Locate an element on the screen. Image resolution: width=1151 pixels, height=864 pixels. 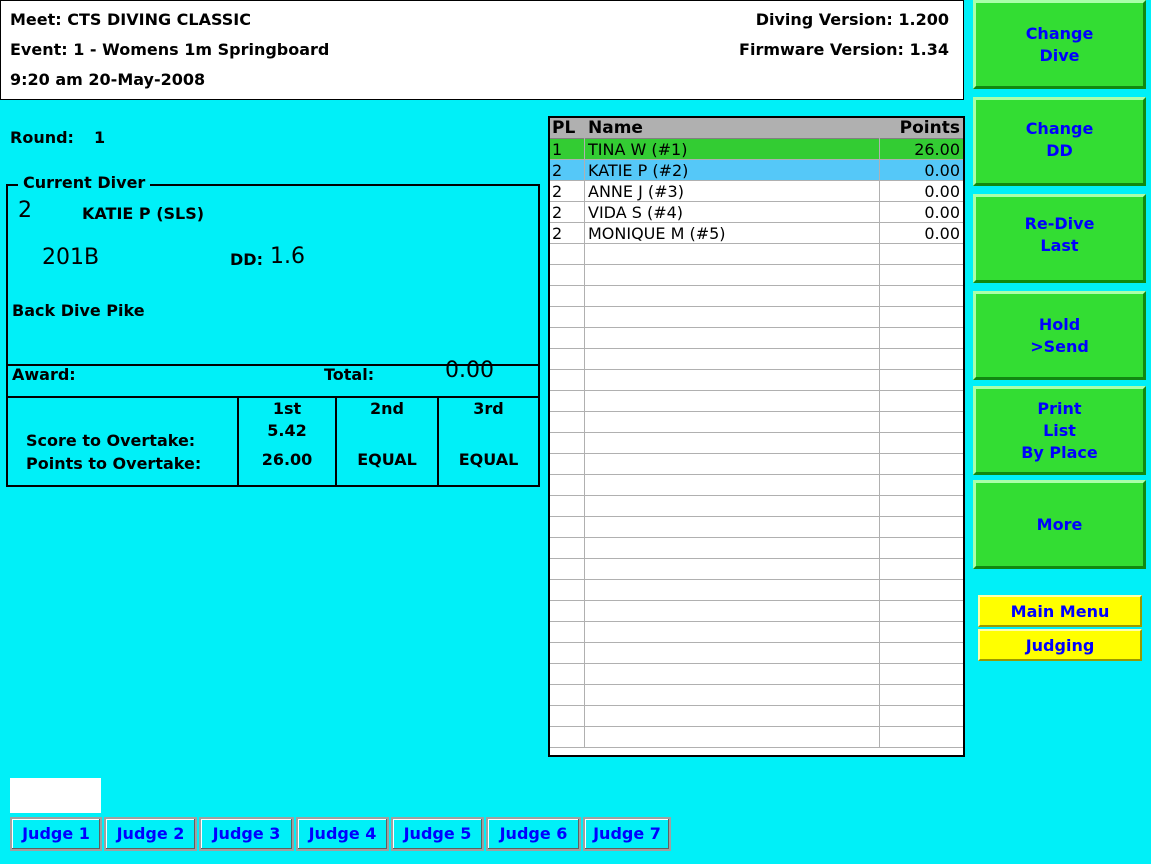
round-label: Round: is located at coordinates (42, 137).